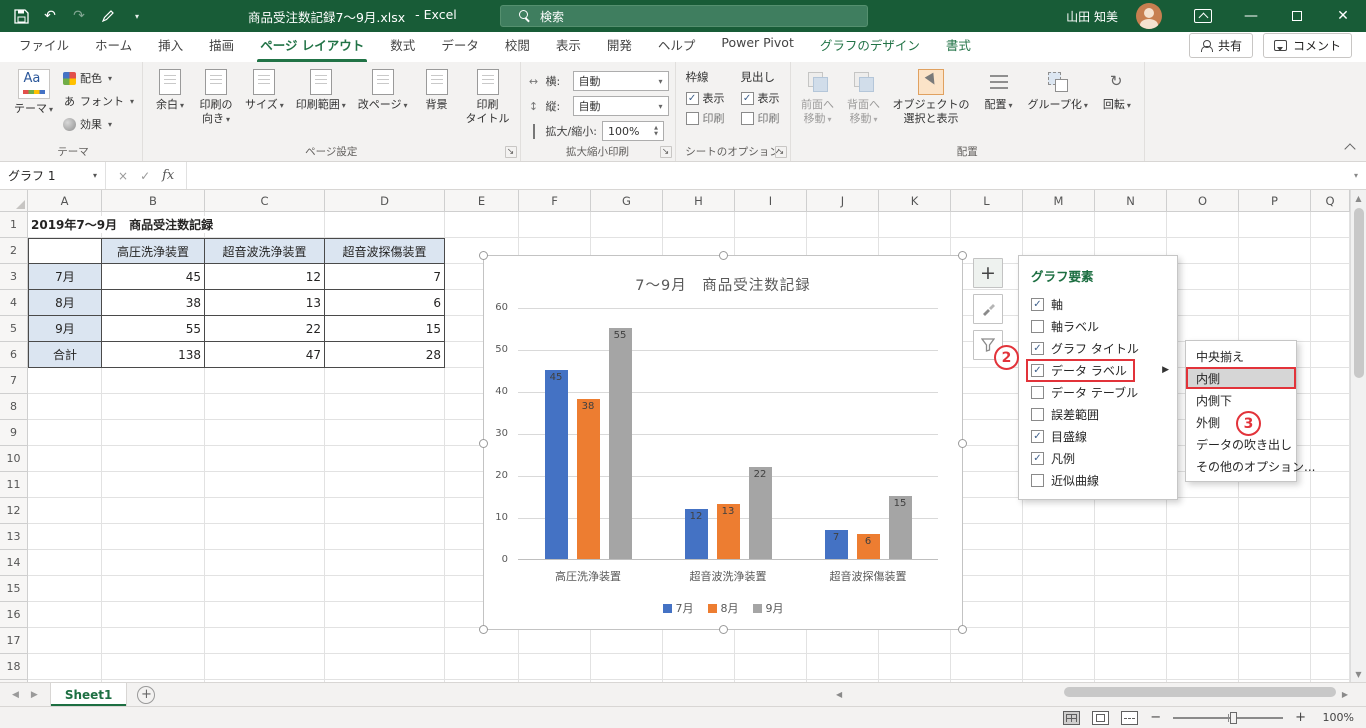 The height and width of the screenshot is (728, 1366). What do you see at coordinates (987, 667) in the screenshot?
I see `cell-L18` at bounding box center [987, 667].